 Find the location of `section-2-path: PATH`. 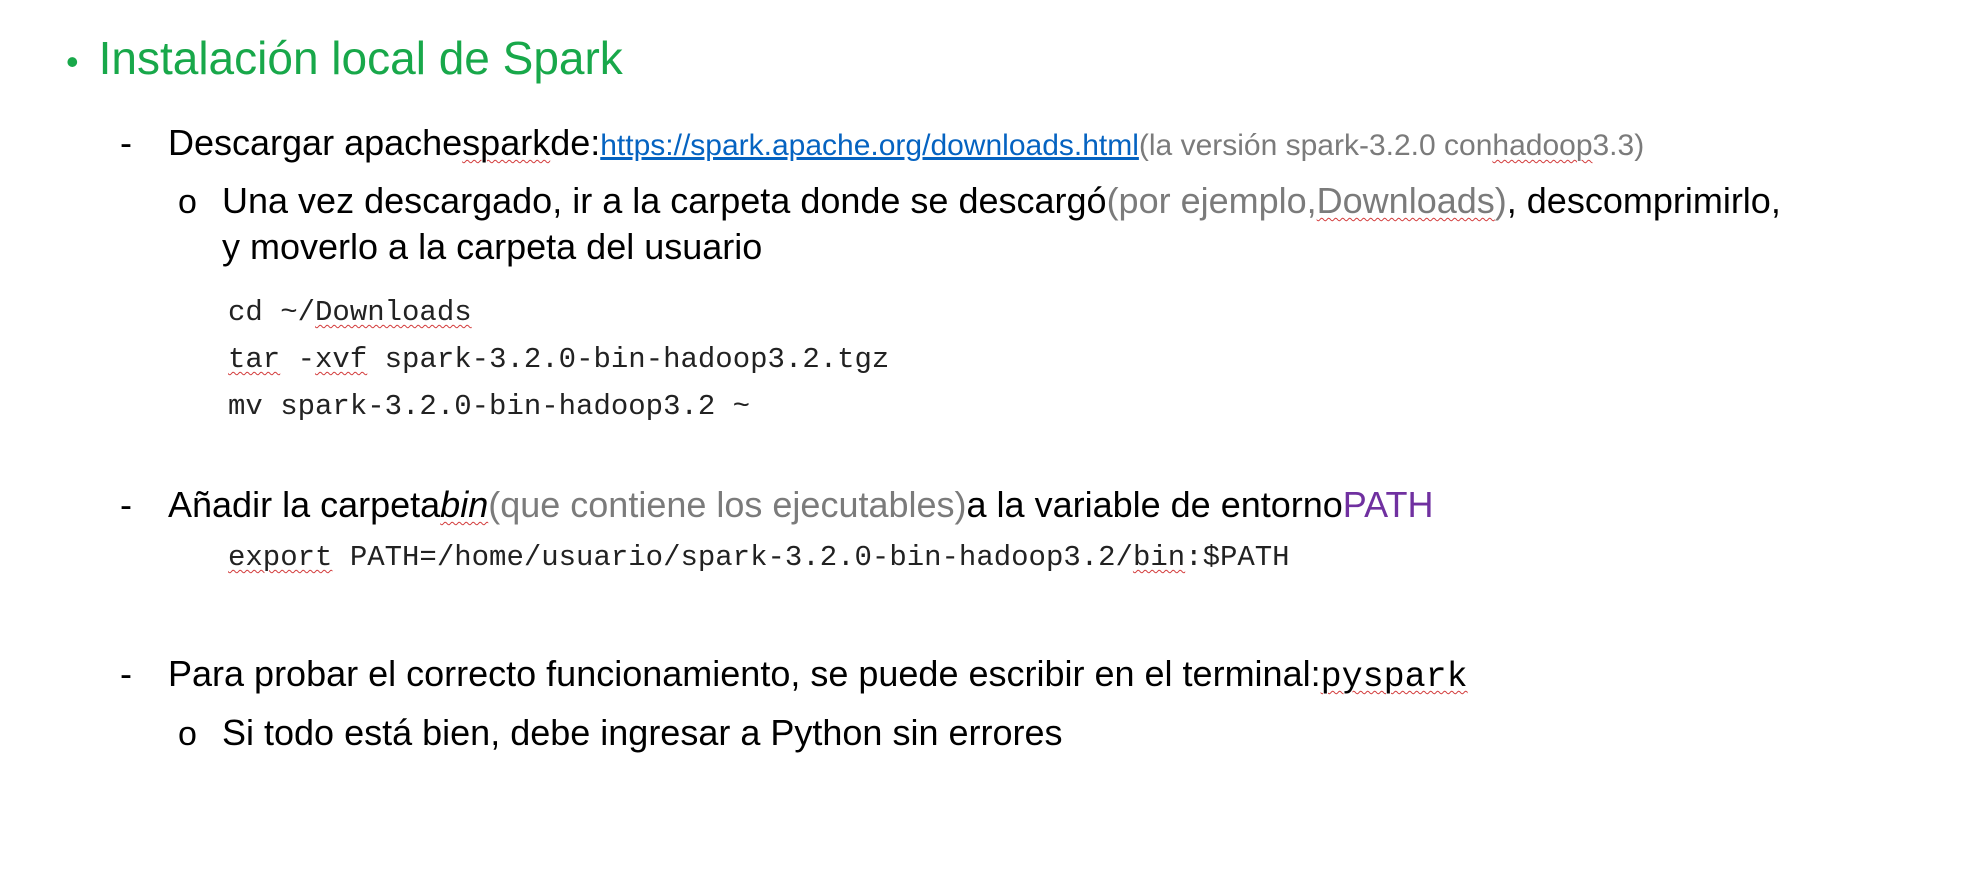

section-2-path: PATH is located at coordinates (1388, 504).